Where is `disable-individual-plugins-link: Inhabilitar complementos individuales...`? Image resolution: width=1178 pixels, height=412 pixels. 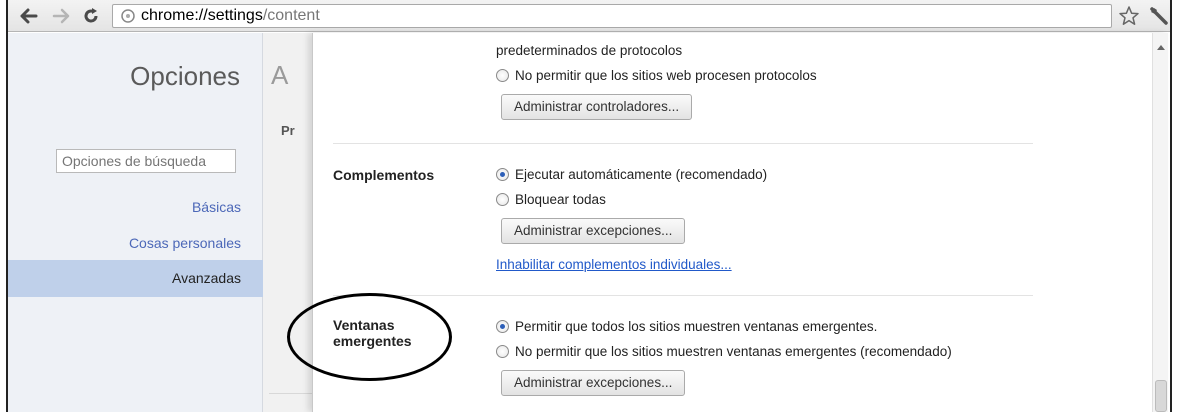 disable-individual-plugins-link: Inhabilitar complementos individuales... is located at coordinates (614, 264).